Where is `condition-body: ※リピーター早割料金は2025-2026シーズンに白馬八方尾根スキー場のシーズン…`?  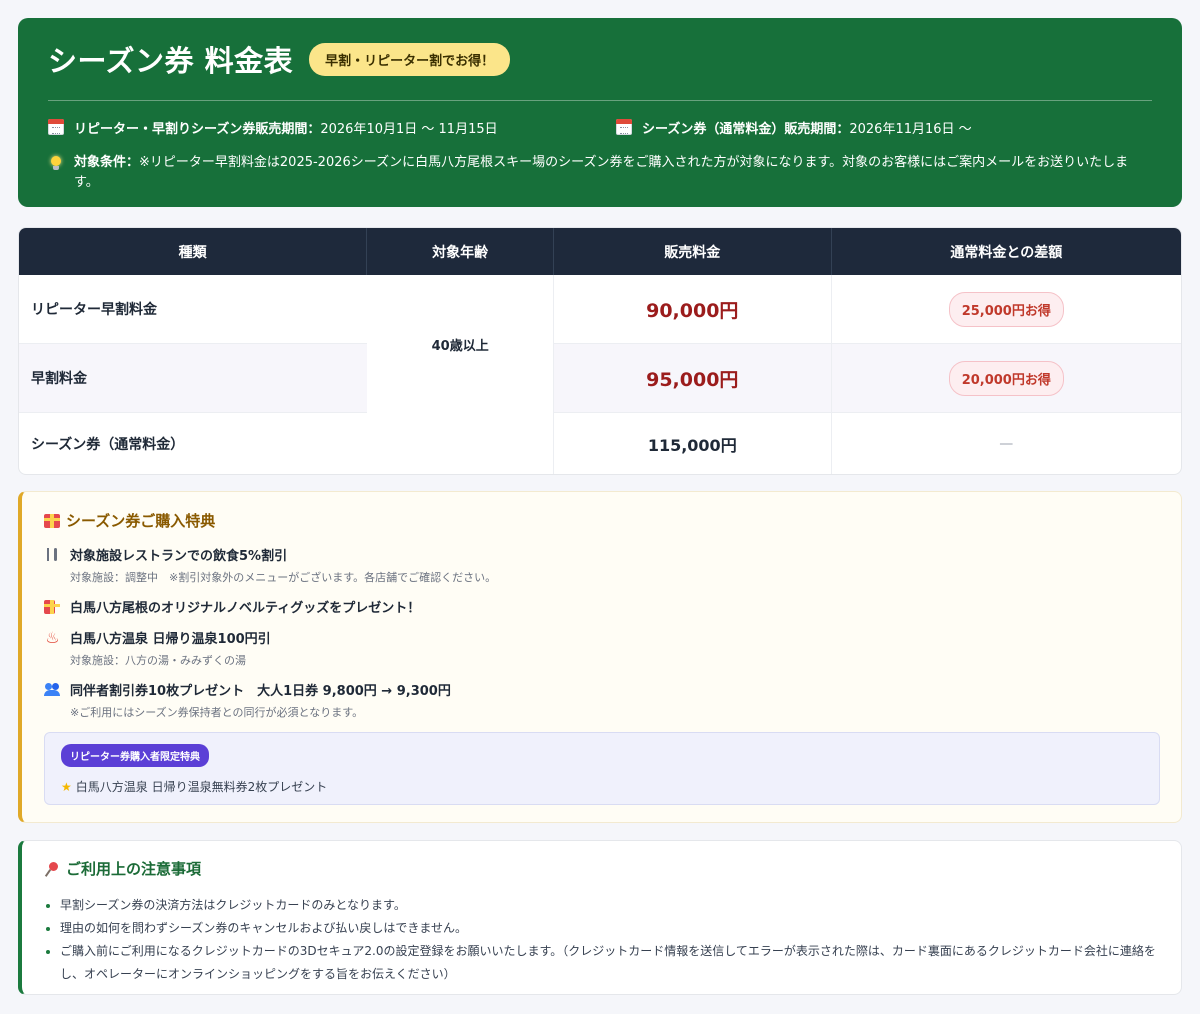 condition-body: ※リピーター早割料金は2025-2026シーズンに白馬八方尾根スキー場のシーズン… is located at coordinates (601, 172).